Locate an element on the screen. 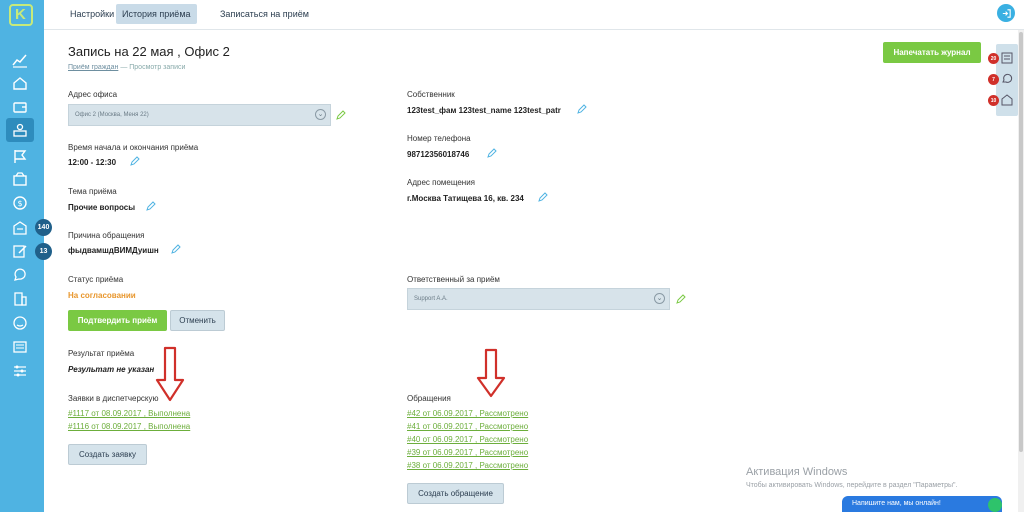 The width and height of the screenshot is (1024, 512). appeals-label: Обращения is located at coordinates (429, 398).